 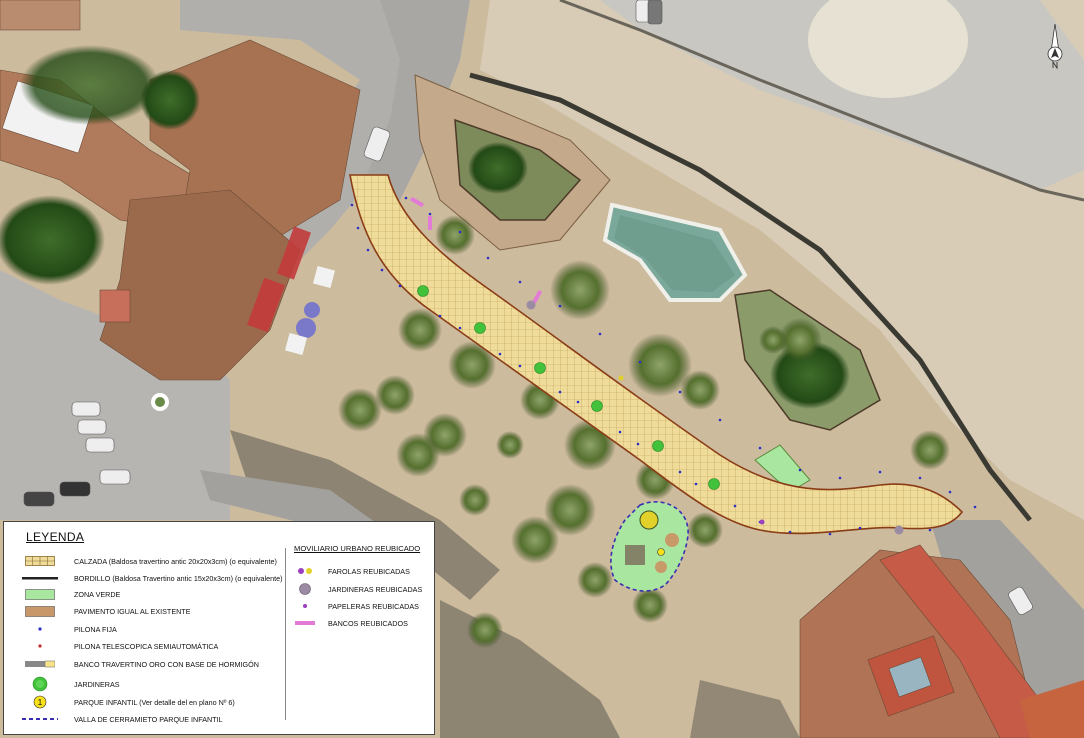 What do you see at coordinates (95, 629) in the screenshot?
I see `legend-item-label: PILONA FIJA` at bounding box center [95, 629].